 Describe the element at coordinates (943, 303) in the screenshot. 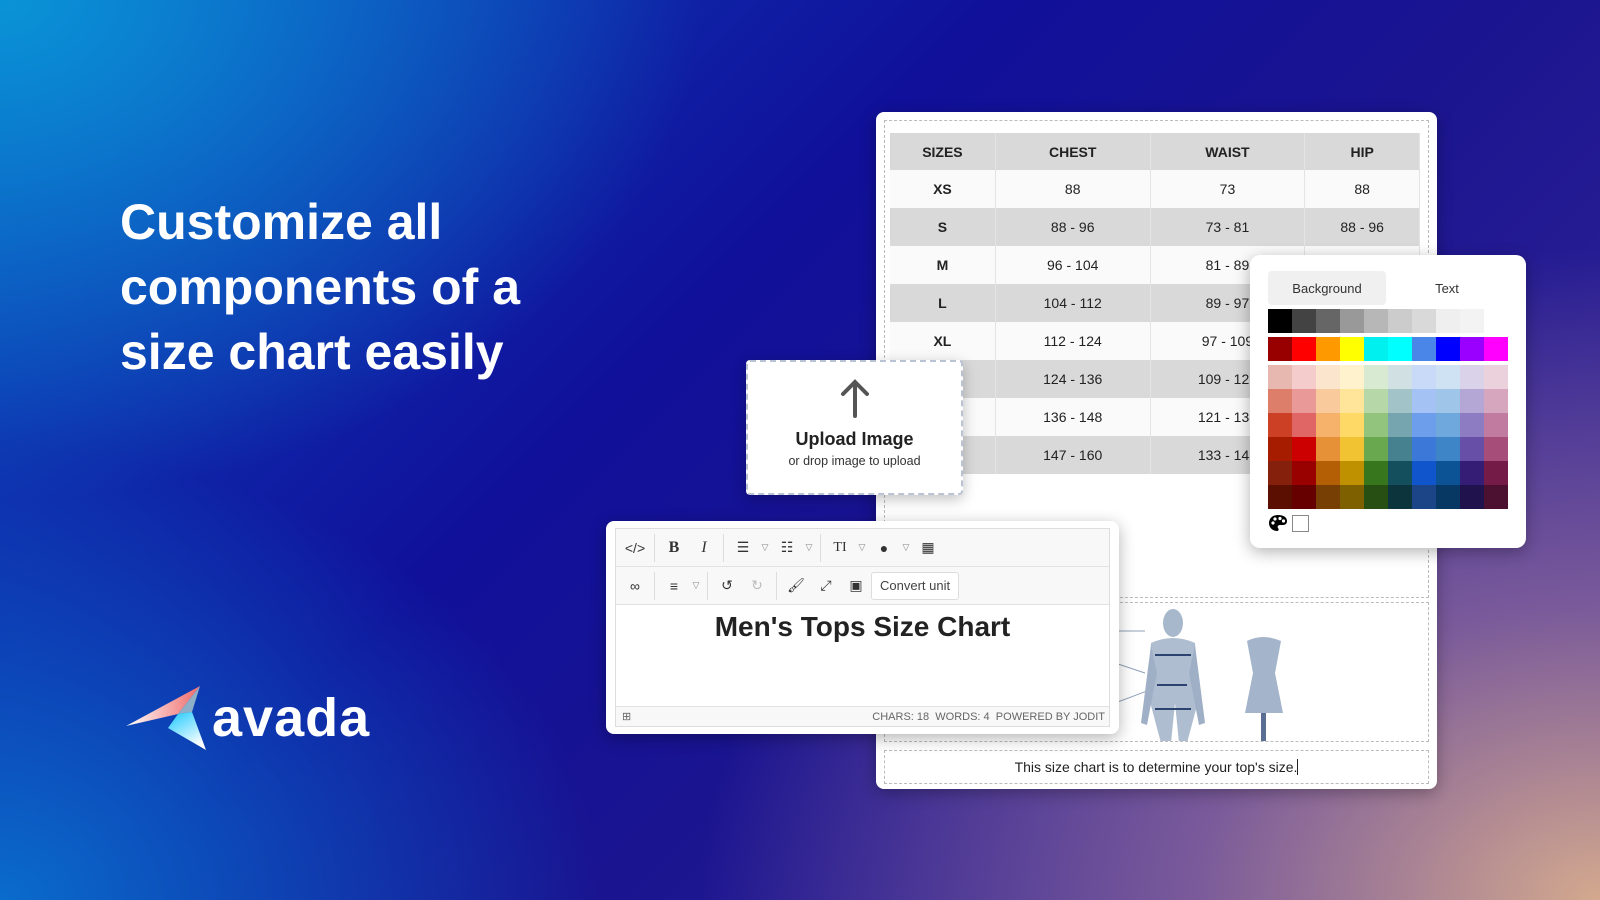

I see `table-cell: L` at that location.